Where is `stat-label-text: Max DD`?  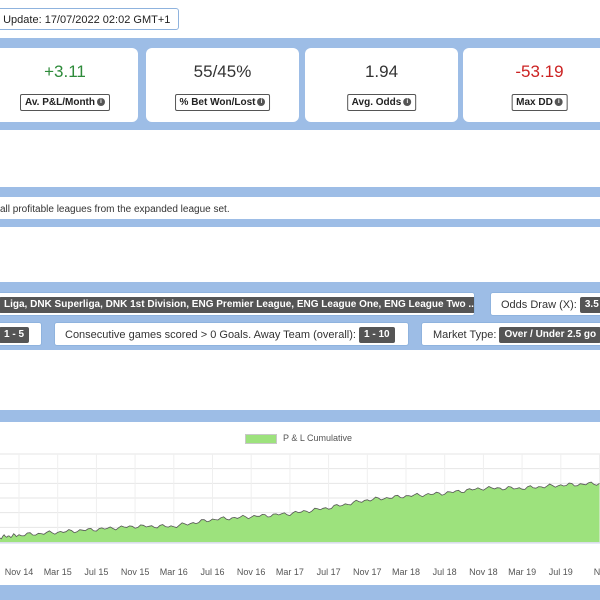
stat-label-text: Max DD is located at coordinates (534, 102).